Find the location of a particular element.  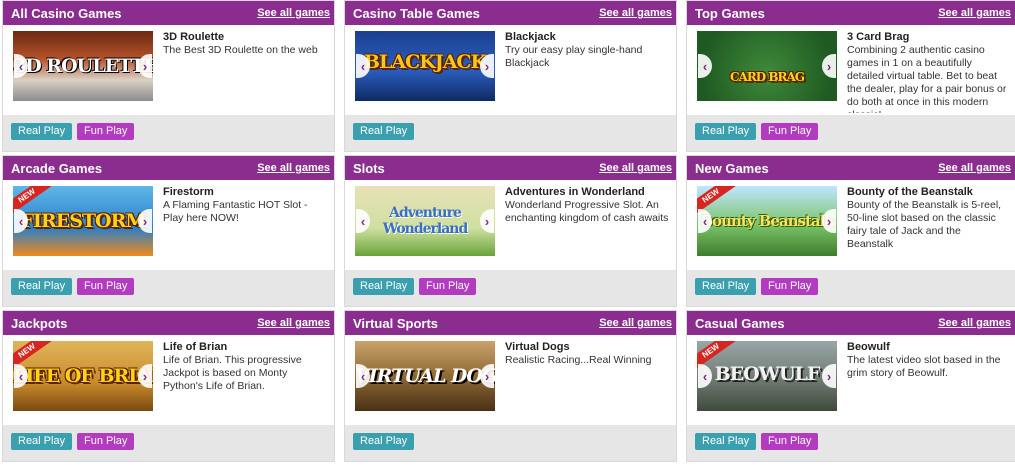

game-name: Blackjack is located at coordinates (587, 37).